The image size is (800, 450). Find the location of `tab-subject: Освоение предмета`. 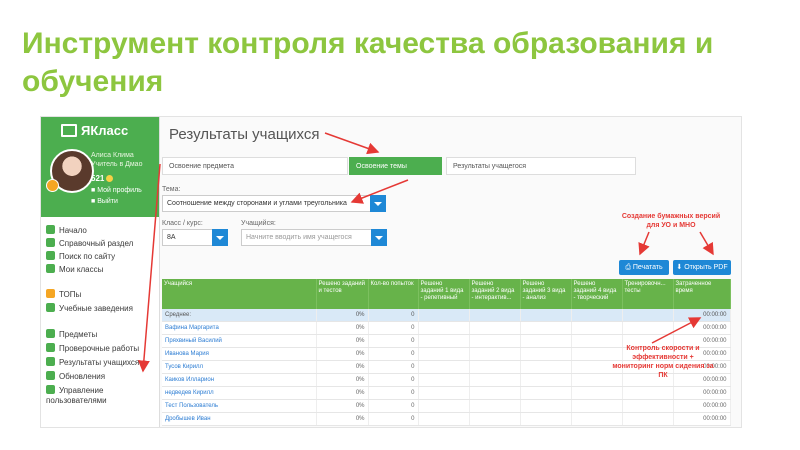

tab-subject: Освоение предмета is located at coordinates (255, 166).